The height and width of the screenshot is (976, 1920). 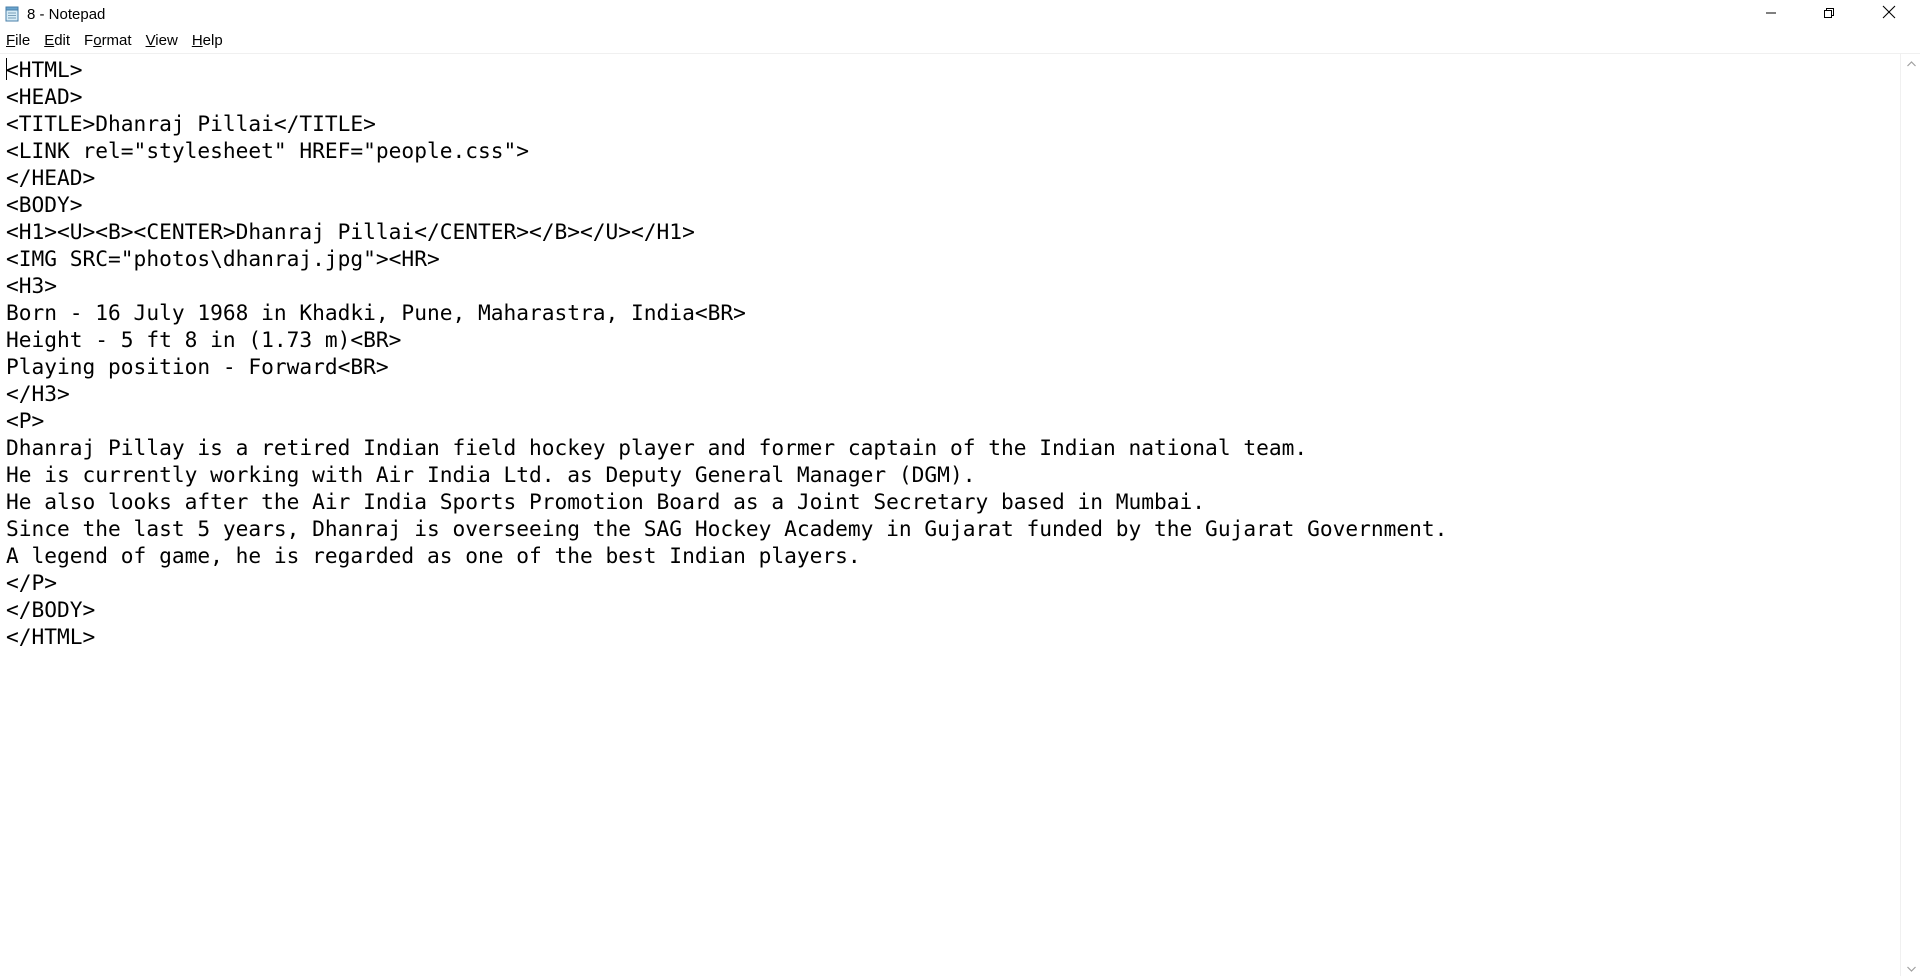 What do you see at coordinates (108, 41) in the screenshot?
I see `menu-format: Format` at bounding box center [108, 41].